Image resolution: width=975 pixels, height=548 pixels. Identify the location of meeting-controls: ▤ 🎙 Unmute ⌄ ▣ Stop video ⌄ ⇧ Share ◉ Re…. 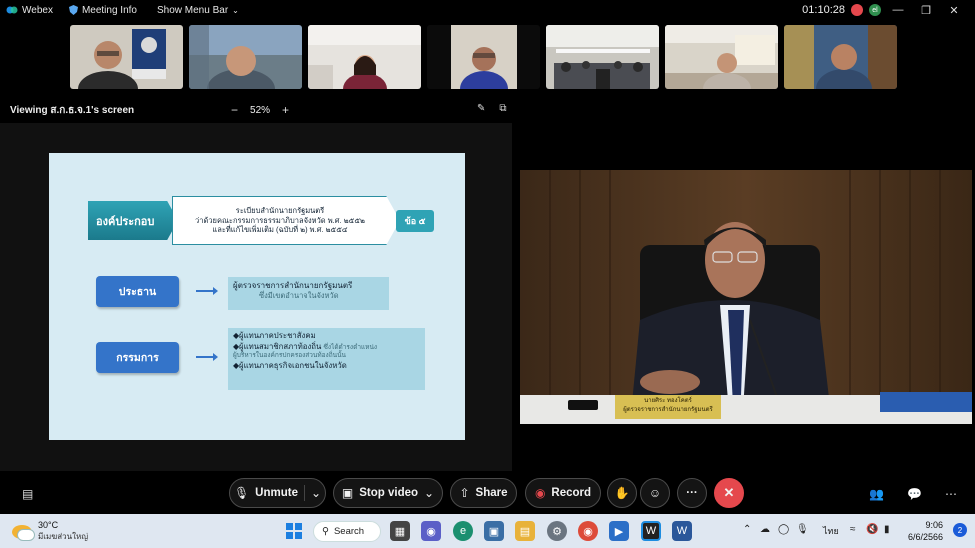
(487, 493).